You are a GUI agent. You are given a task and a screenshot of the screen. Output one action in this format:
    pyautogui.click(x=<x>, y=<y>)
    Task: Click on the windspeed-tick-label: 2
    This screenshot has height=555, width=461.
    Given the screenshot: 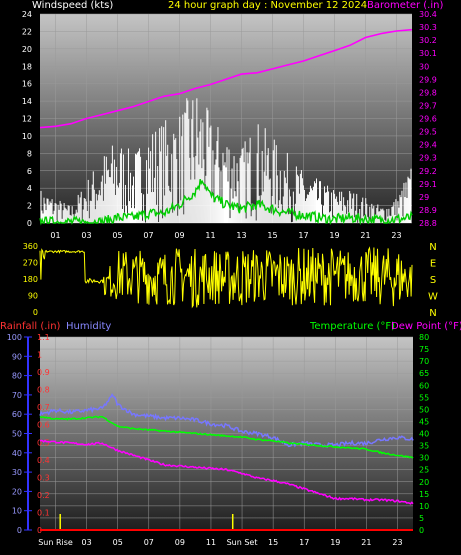 What is the action you would take?
    pyautogui.click(x=29, y=206)
    